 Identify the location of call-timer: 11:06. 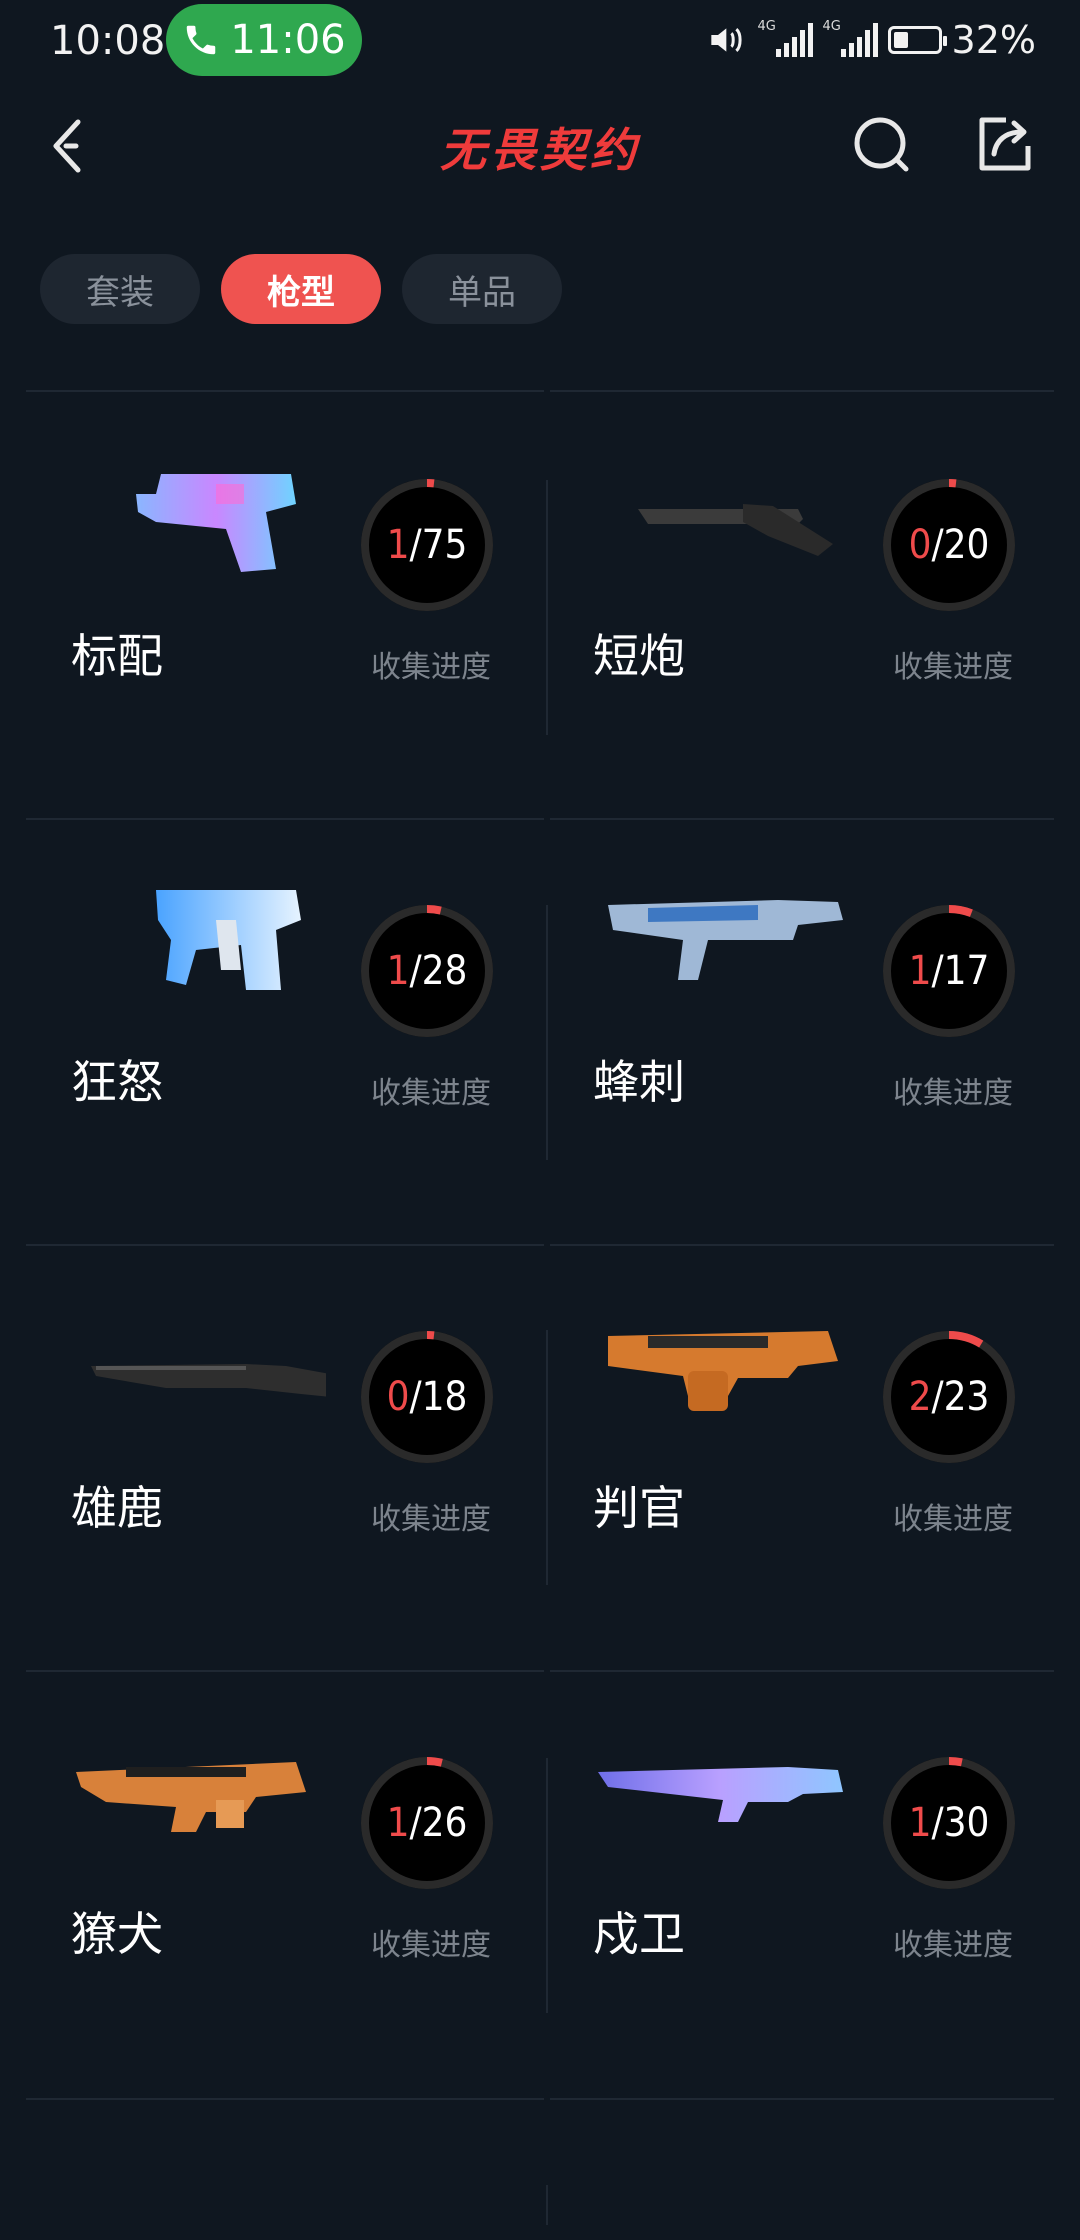
(288, 40).